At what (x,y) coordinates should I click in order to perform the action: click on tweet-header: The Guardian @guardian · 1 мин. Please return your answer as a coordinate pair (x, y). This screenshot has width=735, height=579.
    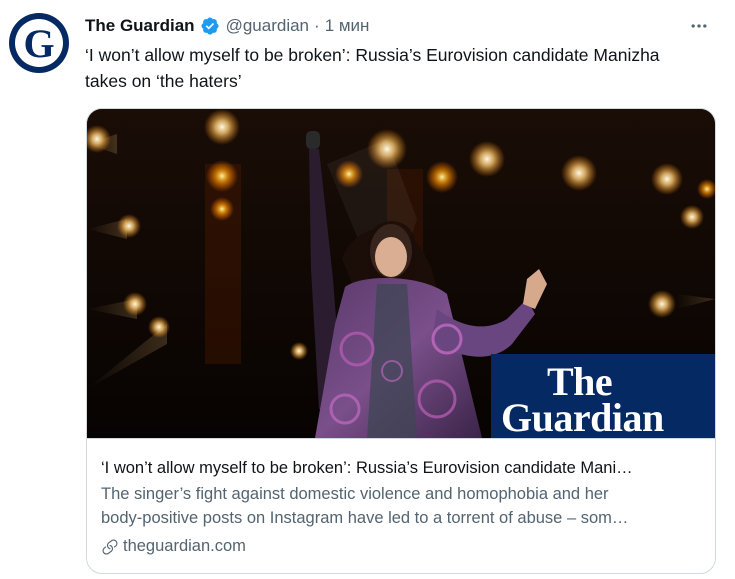
    Looking at the image, I should click on (400, 26).